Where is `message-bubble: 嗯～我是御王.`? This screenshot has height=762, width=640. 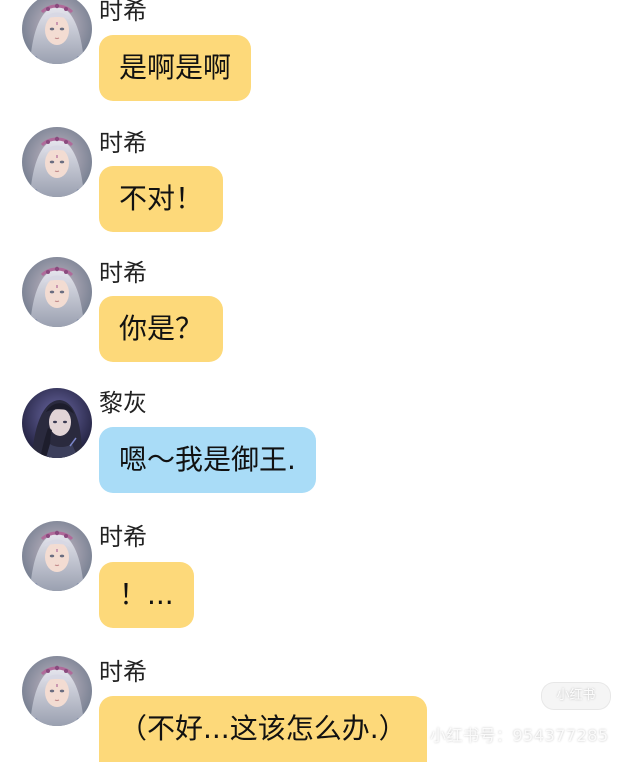
message-bubble: 嗯～我是御王. is located at coordinates (207, 460).